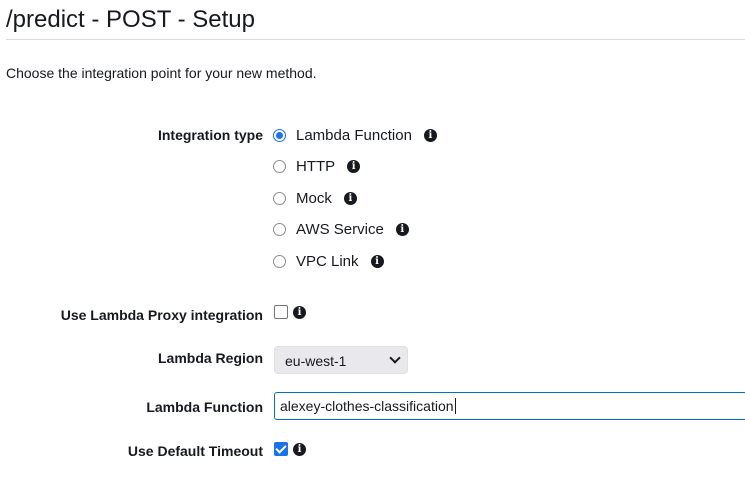 The image size is (745, 499). Describe the element at coordinates (195, 451) in the screenshot. I see `default-timeout-label: Use Default Timeout` at that location.